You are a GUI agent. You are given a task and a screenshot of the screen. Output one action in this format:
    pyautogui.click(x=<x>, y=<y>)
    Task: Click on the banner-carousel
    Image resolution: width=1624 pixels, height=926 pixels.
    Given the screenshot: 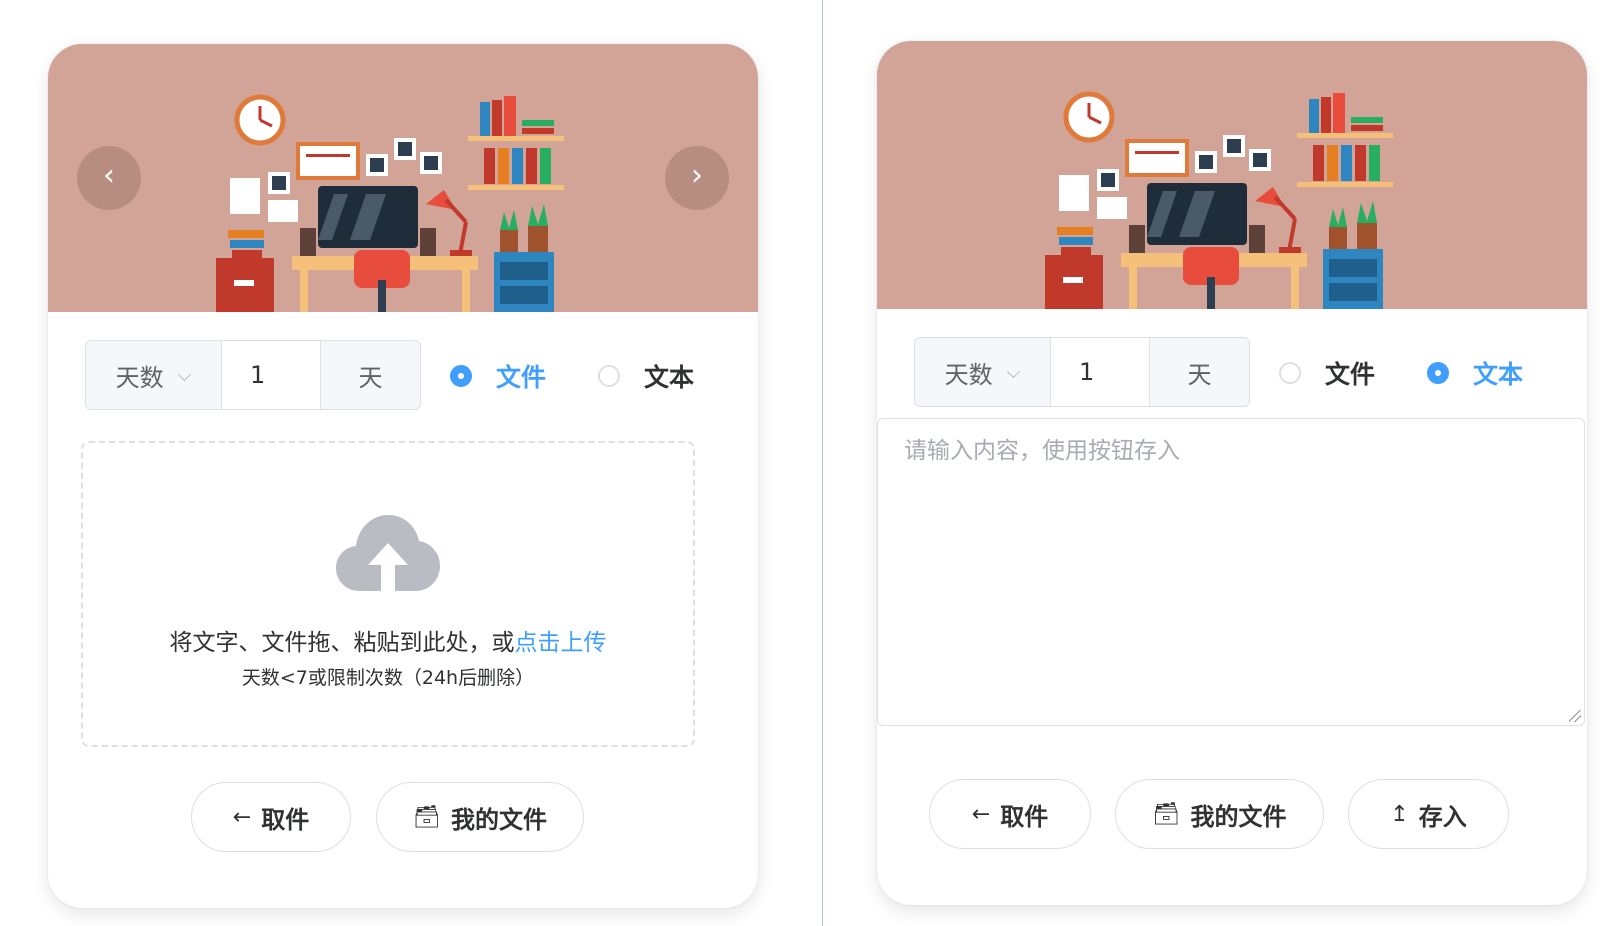 What is the action you would take?
    pyautogui.click(x=1232, y=175)
    